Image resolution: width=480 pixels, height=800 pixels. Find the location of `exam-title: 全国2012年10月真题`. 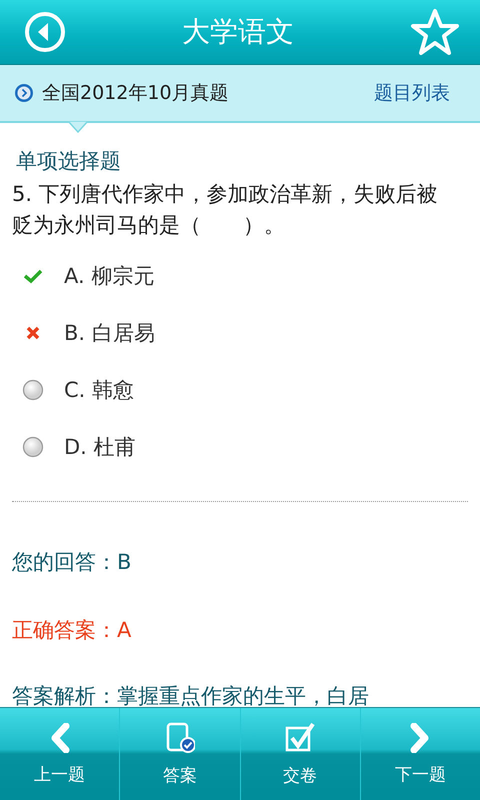

exam-title: 全国2012年10月真题 is located at coordinates (136, 93).